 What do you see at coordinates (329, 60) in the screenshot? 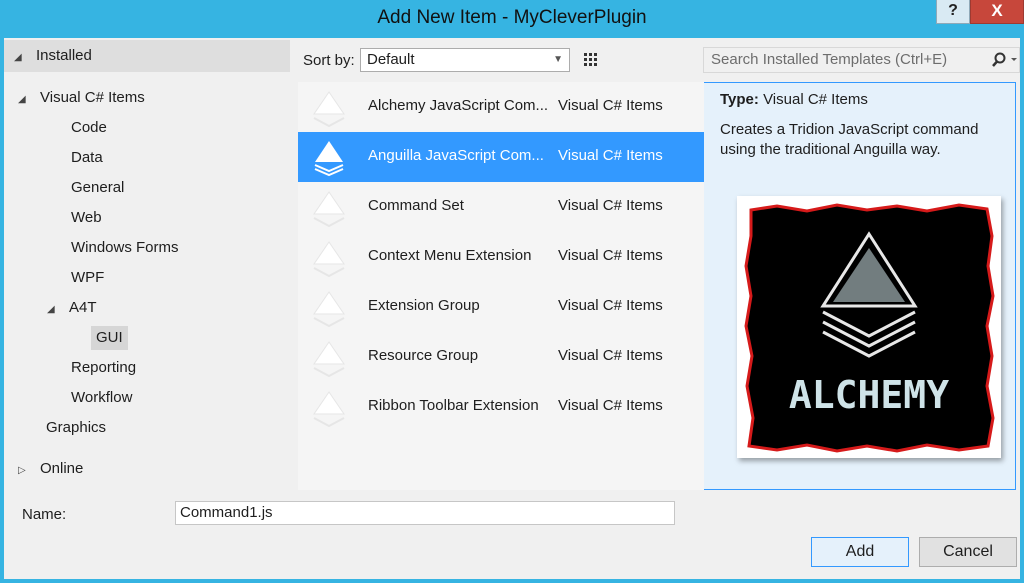
I see `sort-by-label: Sort by:` at bounding box center [329, 60].